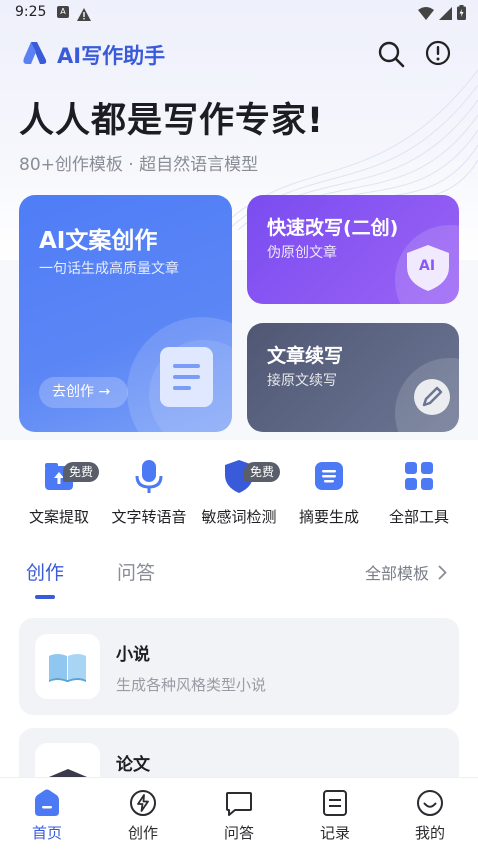 This screenshot has height=849, width=478. Describe the element at coordinates (239, 803) in the screenshot. I see `chat-icon` at that location.